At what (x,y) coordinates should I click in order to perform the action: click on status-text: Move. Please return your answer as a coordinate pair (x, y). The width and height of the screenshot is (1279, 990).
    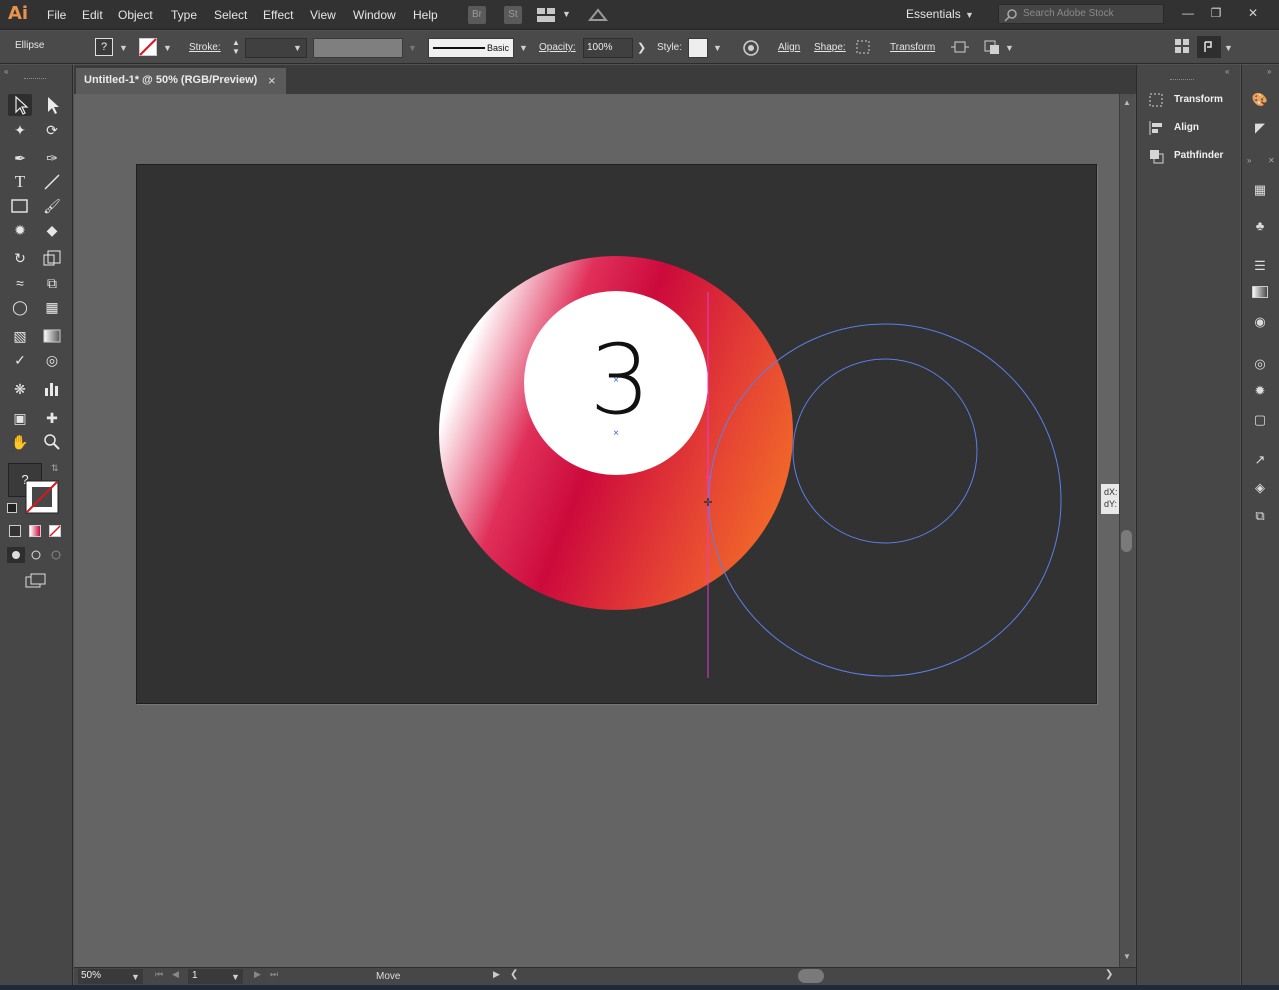
    Looking at the image, I should click on (388, 976).